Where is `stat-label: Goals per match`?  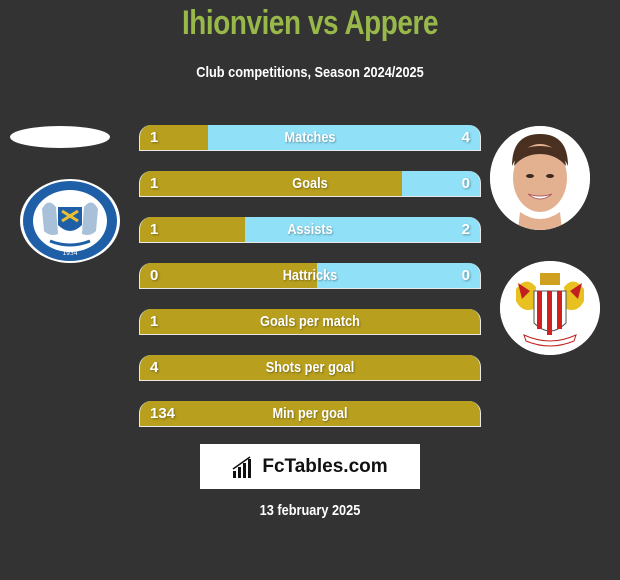
stat-label: Goals per match is located at coordinates (310, 321).